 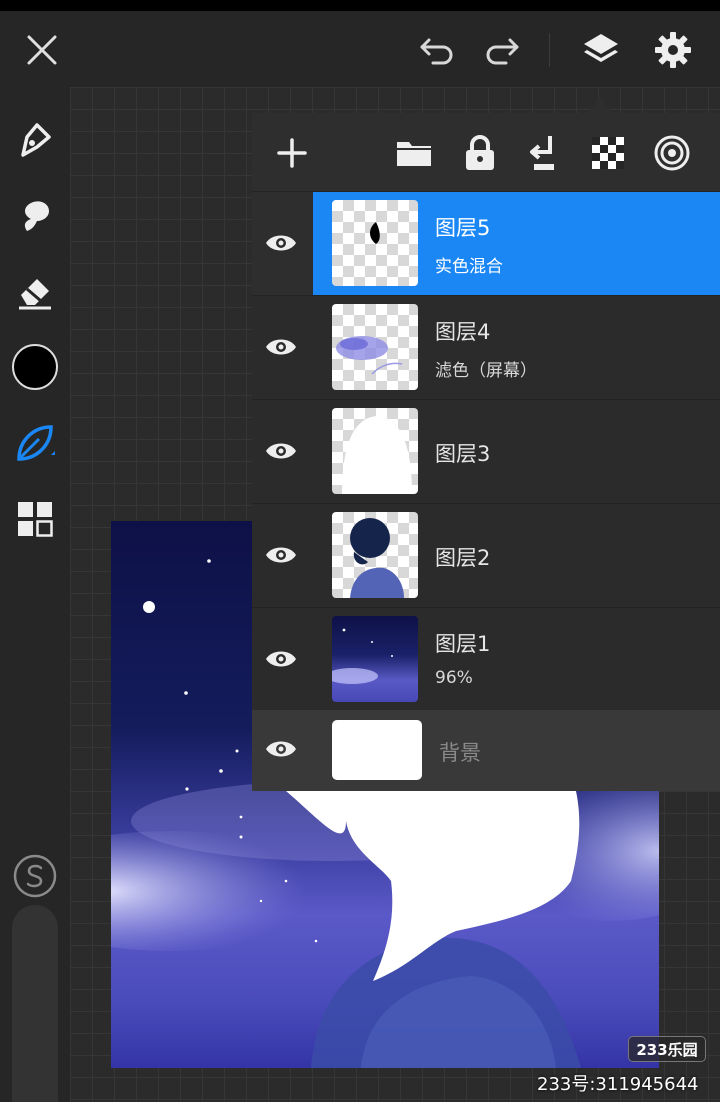 I want to click on eraser-icon, so click(x=35, y=291).